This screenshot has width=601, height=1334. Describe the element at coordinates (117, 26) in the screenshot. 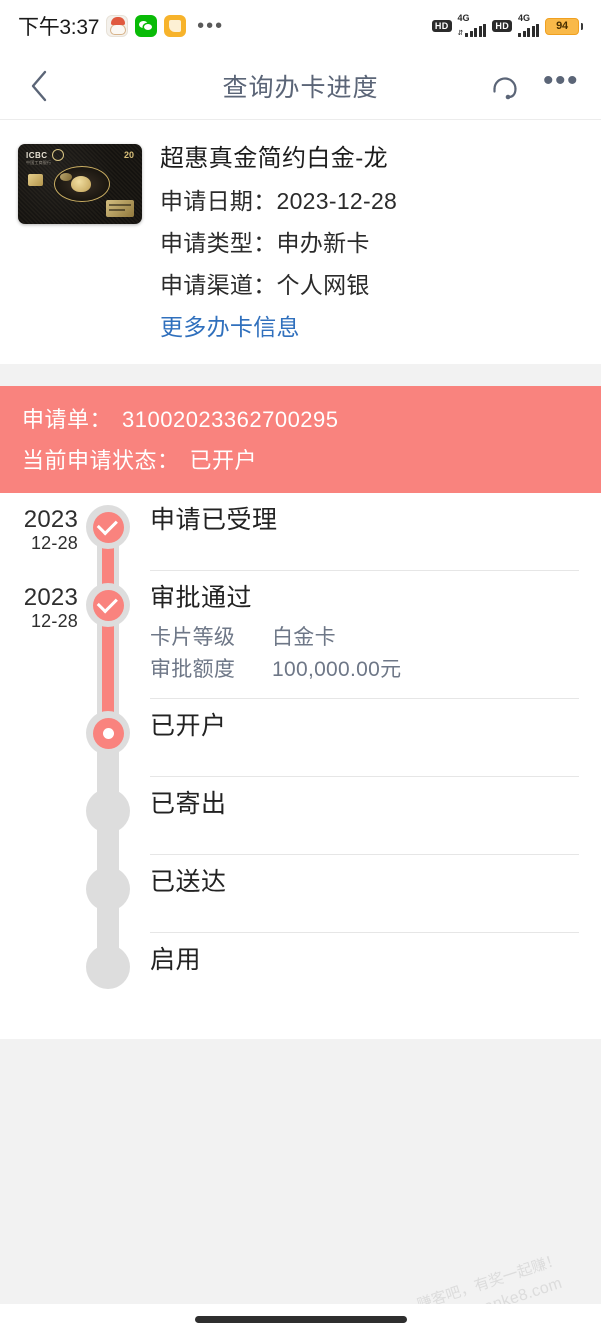

I see `sheep-app-icon` at that location.